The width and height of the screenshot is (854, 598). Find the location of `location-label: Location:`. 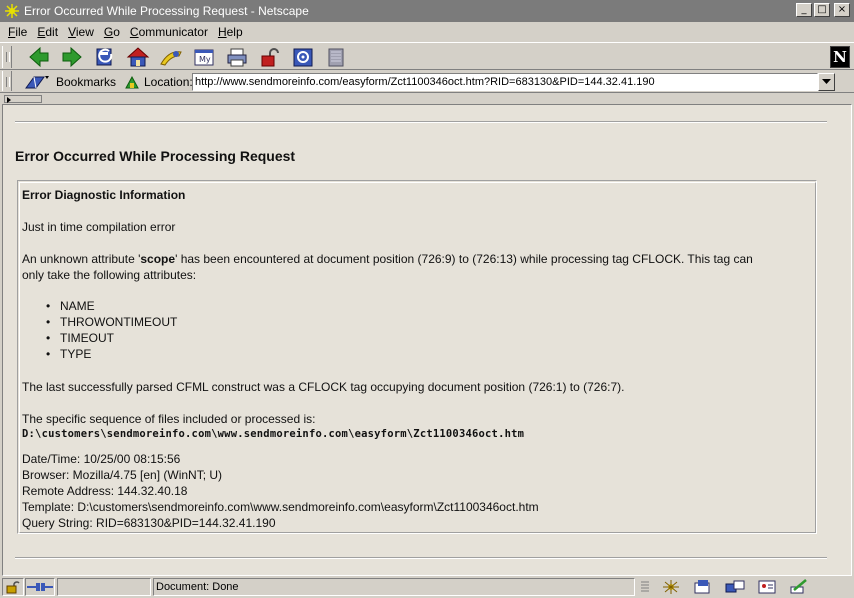

location-label: Location: is located at coordinates (168, 82).